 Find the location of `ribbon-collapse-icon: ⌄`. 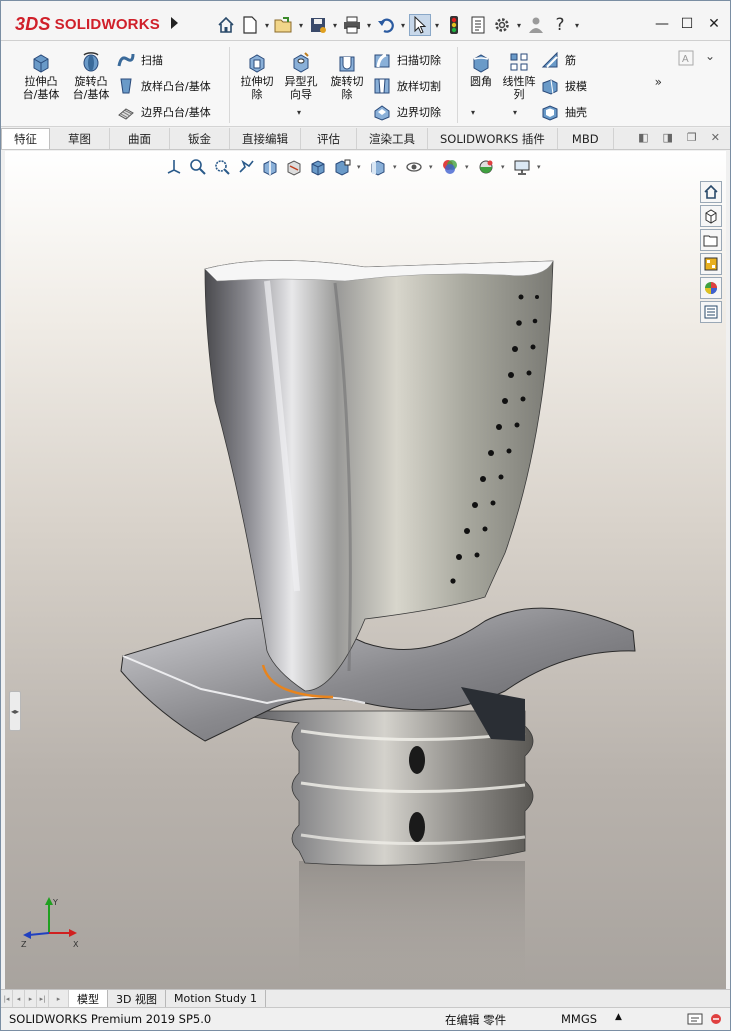

ribbon-collapse-icon: ⌄ is located at coordinates (710, 56).